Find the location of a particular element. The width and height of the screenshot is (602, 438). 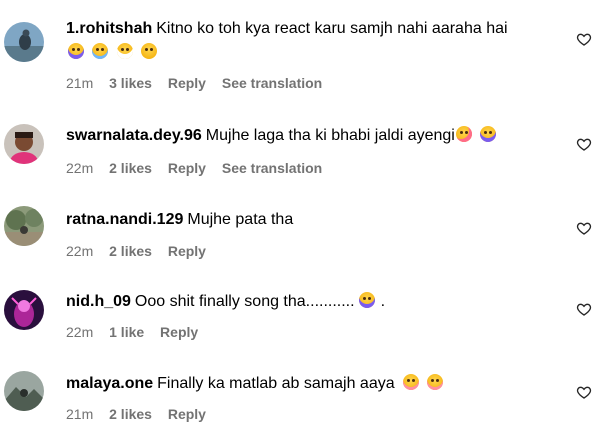

joy-face-icon is located at coordinates (100, 51).